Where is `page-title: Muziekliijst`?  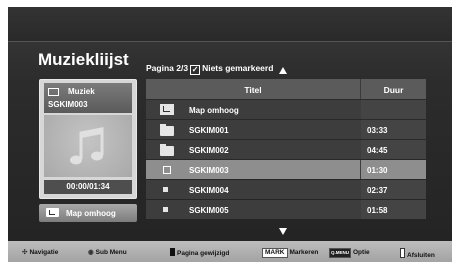 page-title: Muziekliijst is located at coordinates (83, 59).